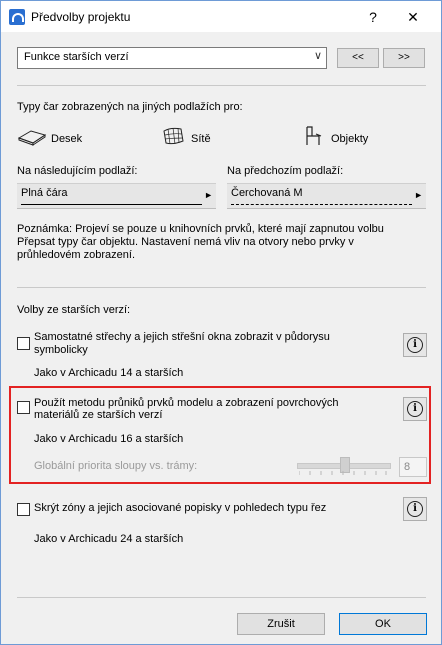 The image size is (442, 645). What do you see at coordinates (201, 139) in the screenshot?
I see `mode-label-mesh: Sítě` at bounding box center [201, 139].